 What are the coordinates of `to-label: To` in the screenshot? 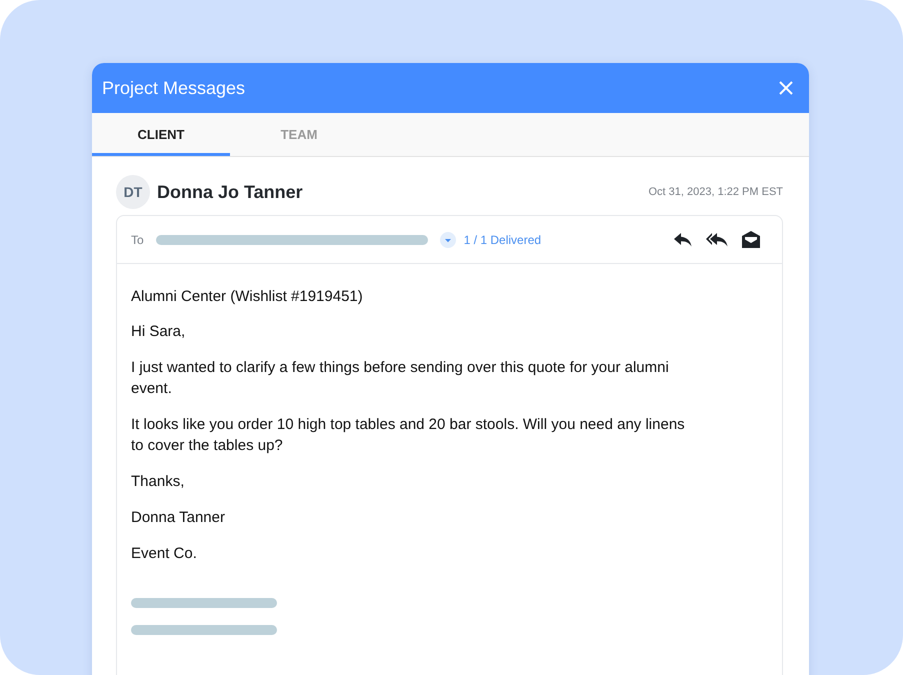 It's located at (137, 239).